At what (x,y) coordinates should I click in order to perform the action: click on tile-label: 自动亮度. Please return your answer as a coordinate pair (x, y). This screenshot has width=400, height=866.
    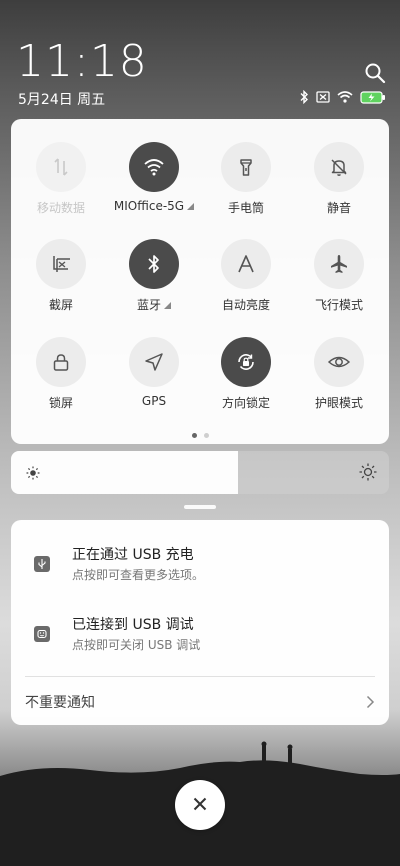
    Looking at the image, I should click on (245, 305).